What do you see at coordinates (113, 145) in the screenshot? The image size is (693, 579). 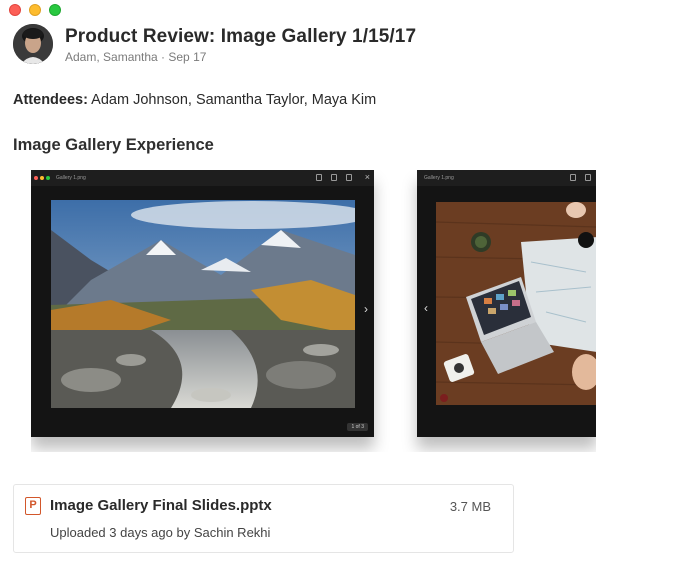 I see `section-heading: Image Gallery Experience` at bounding box center [113, 145].